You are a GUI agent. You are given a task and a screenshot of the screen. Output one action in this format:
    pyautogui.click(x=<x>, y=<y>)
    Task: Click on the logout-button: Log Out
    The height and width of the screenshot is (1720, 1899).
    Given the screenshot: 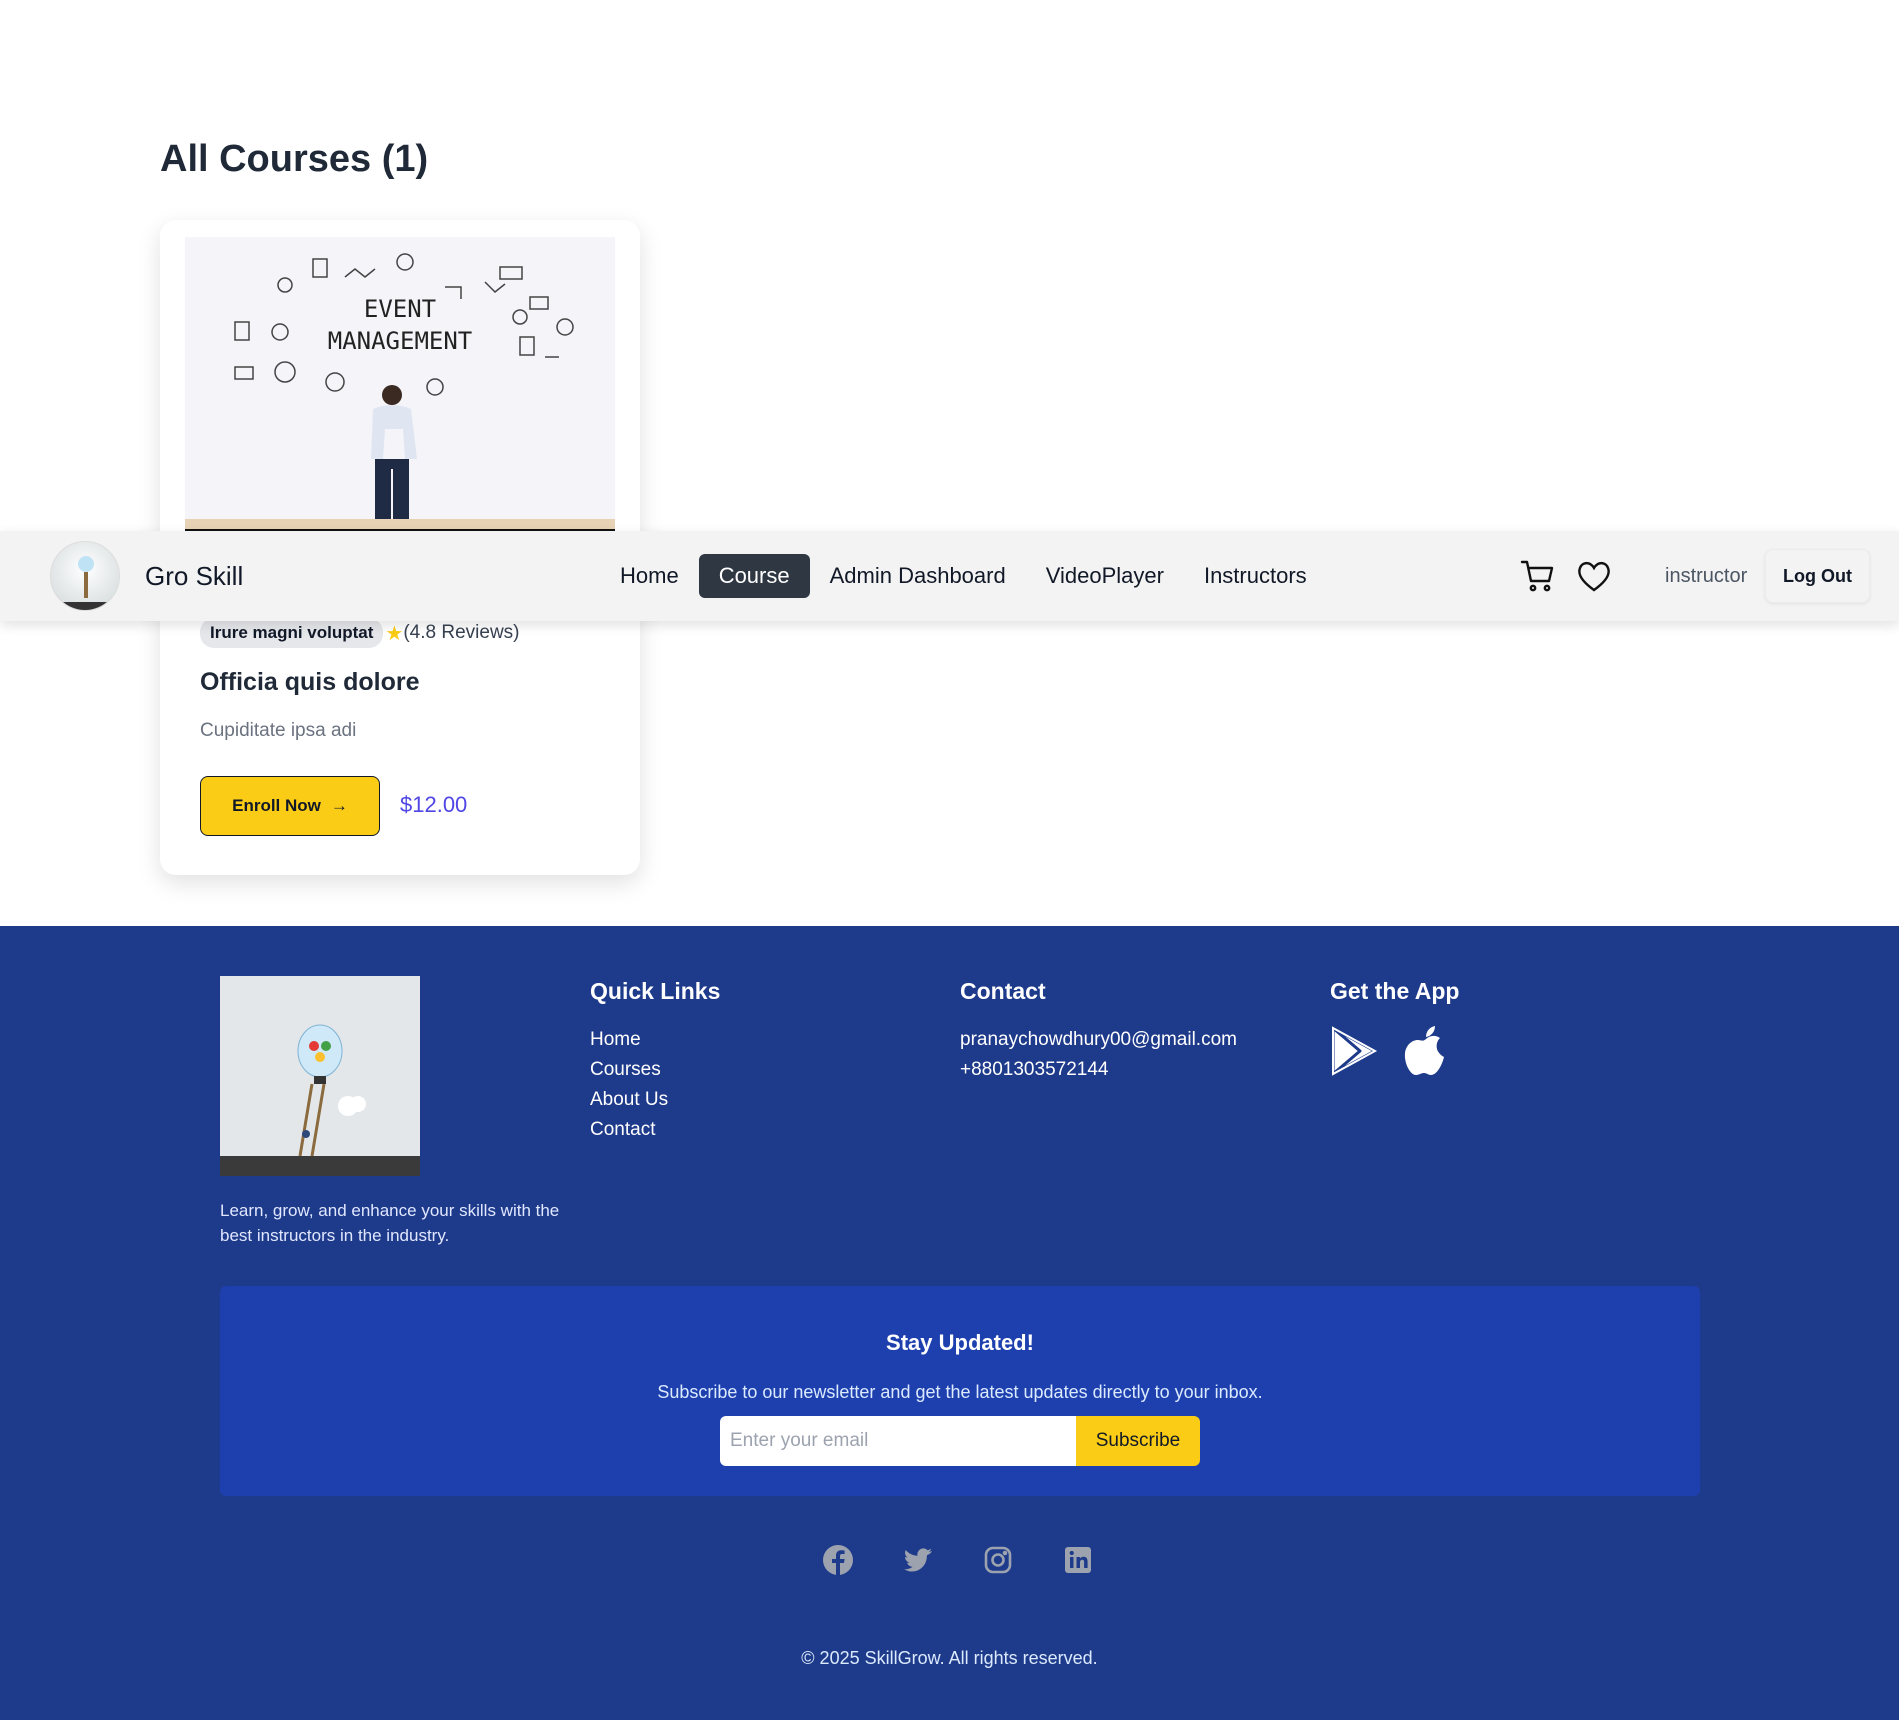 What is the action you would take?
    pyautogui.click(x=1817, y=576)
    